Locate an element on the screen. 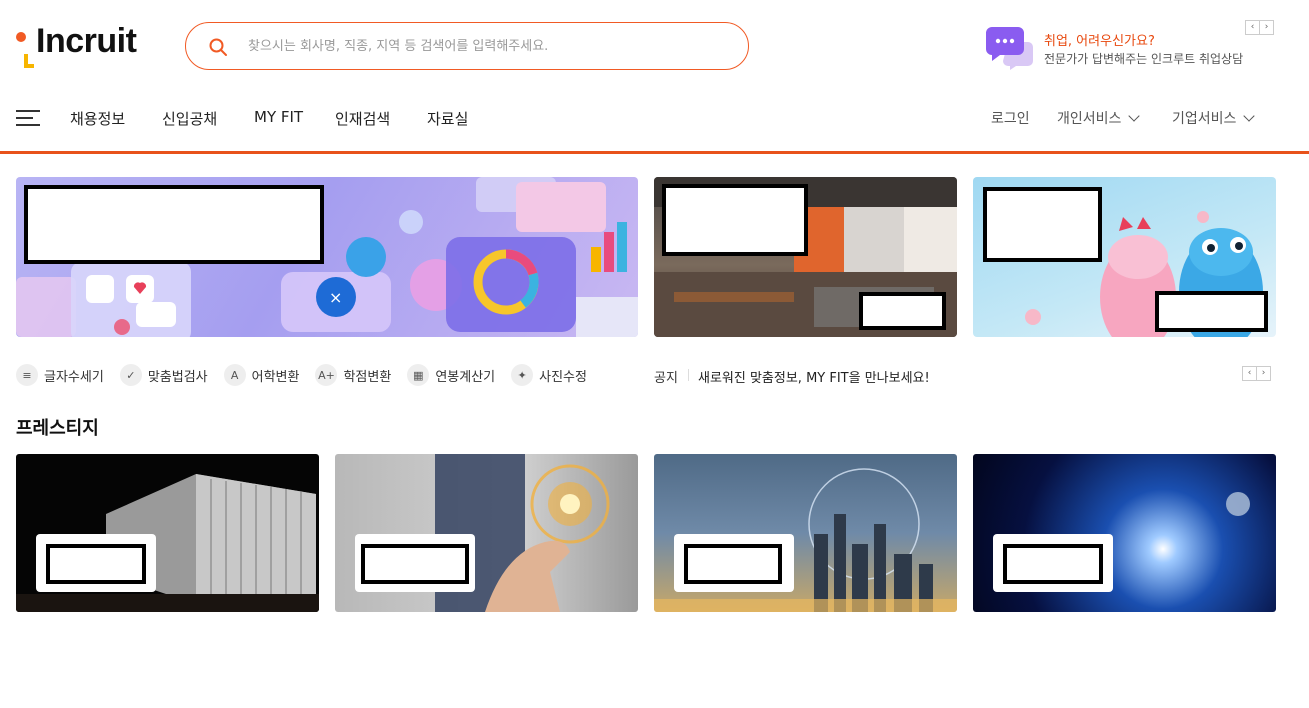  tool-spell-check: ✓ 맞춤법검사 is located at coordinates (163, 375).